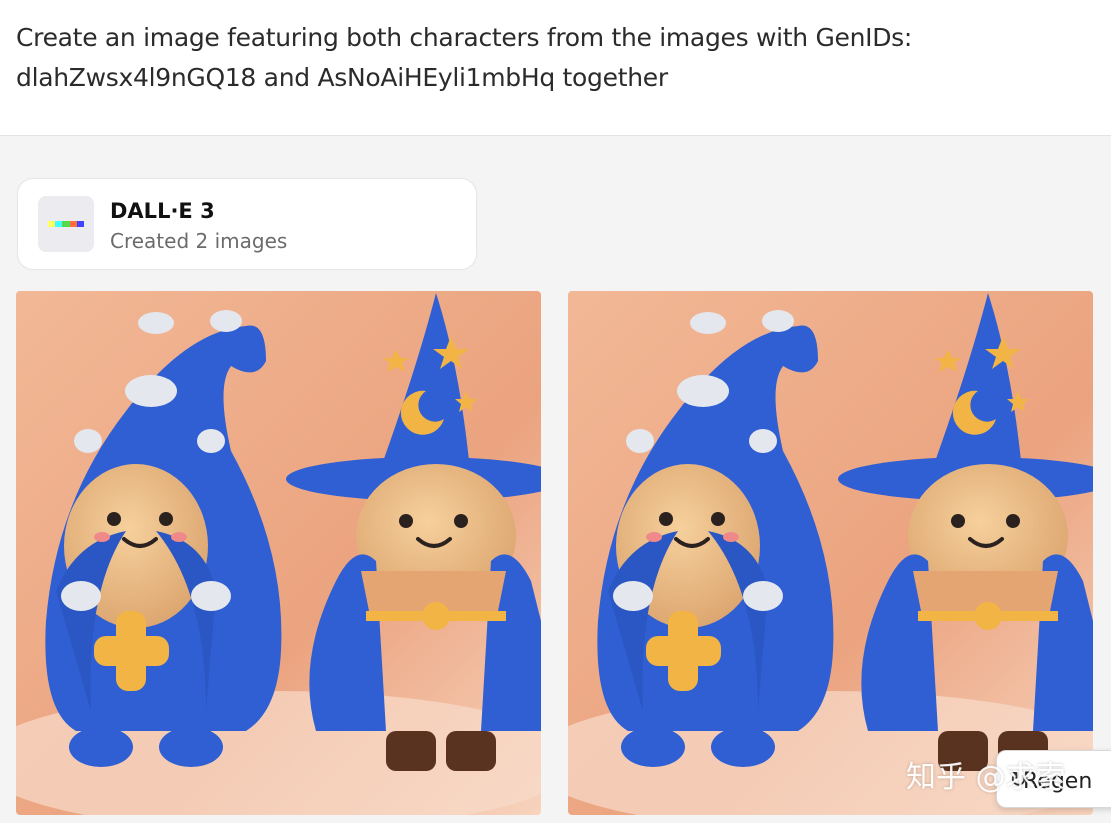 This screenshot has width=1111, height=823. I want to click on watermark: 知乎 @求索, so click(986, 777).